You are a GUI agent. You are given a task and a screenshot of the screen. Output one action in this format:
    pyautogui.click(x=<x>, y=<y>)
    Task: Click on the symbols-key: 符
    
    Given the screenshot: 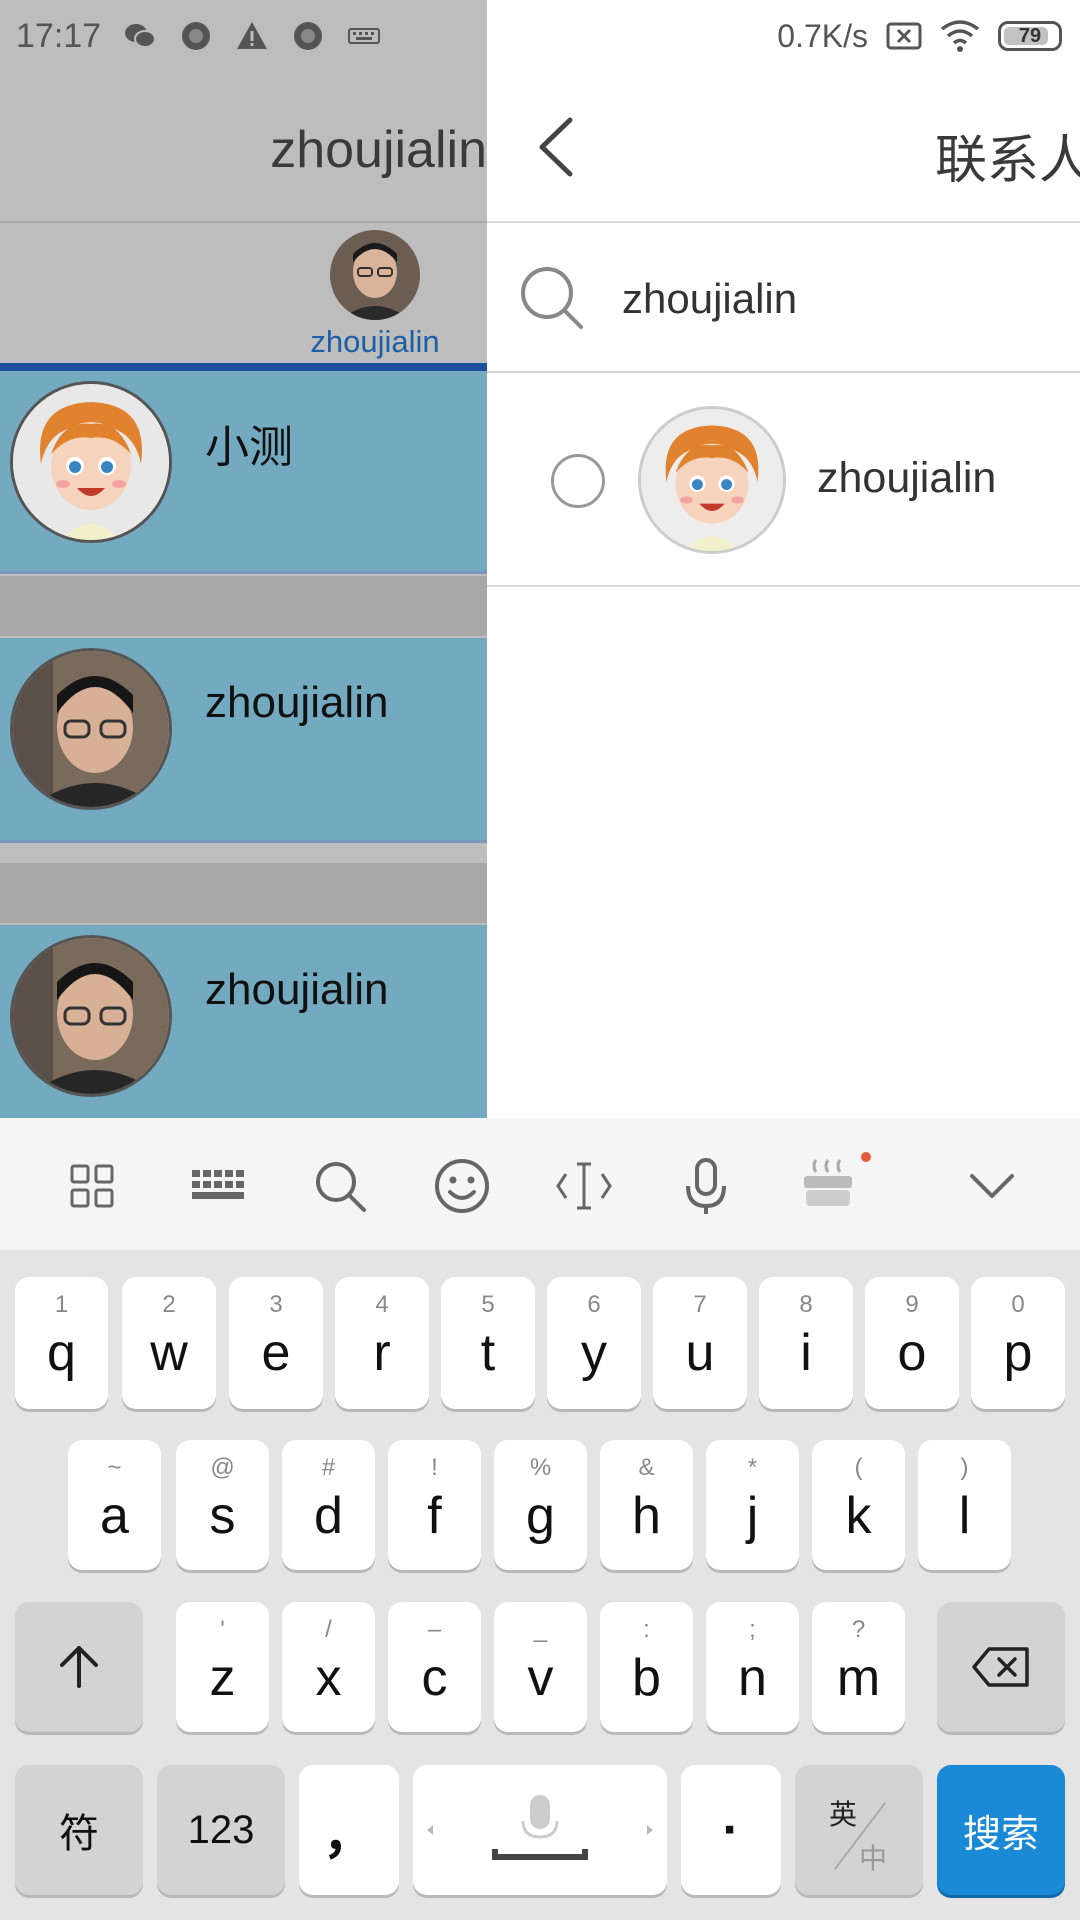 What is the action you would take?
    pyautogui.click(x=79, y=1830)
    